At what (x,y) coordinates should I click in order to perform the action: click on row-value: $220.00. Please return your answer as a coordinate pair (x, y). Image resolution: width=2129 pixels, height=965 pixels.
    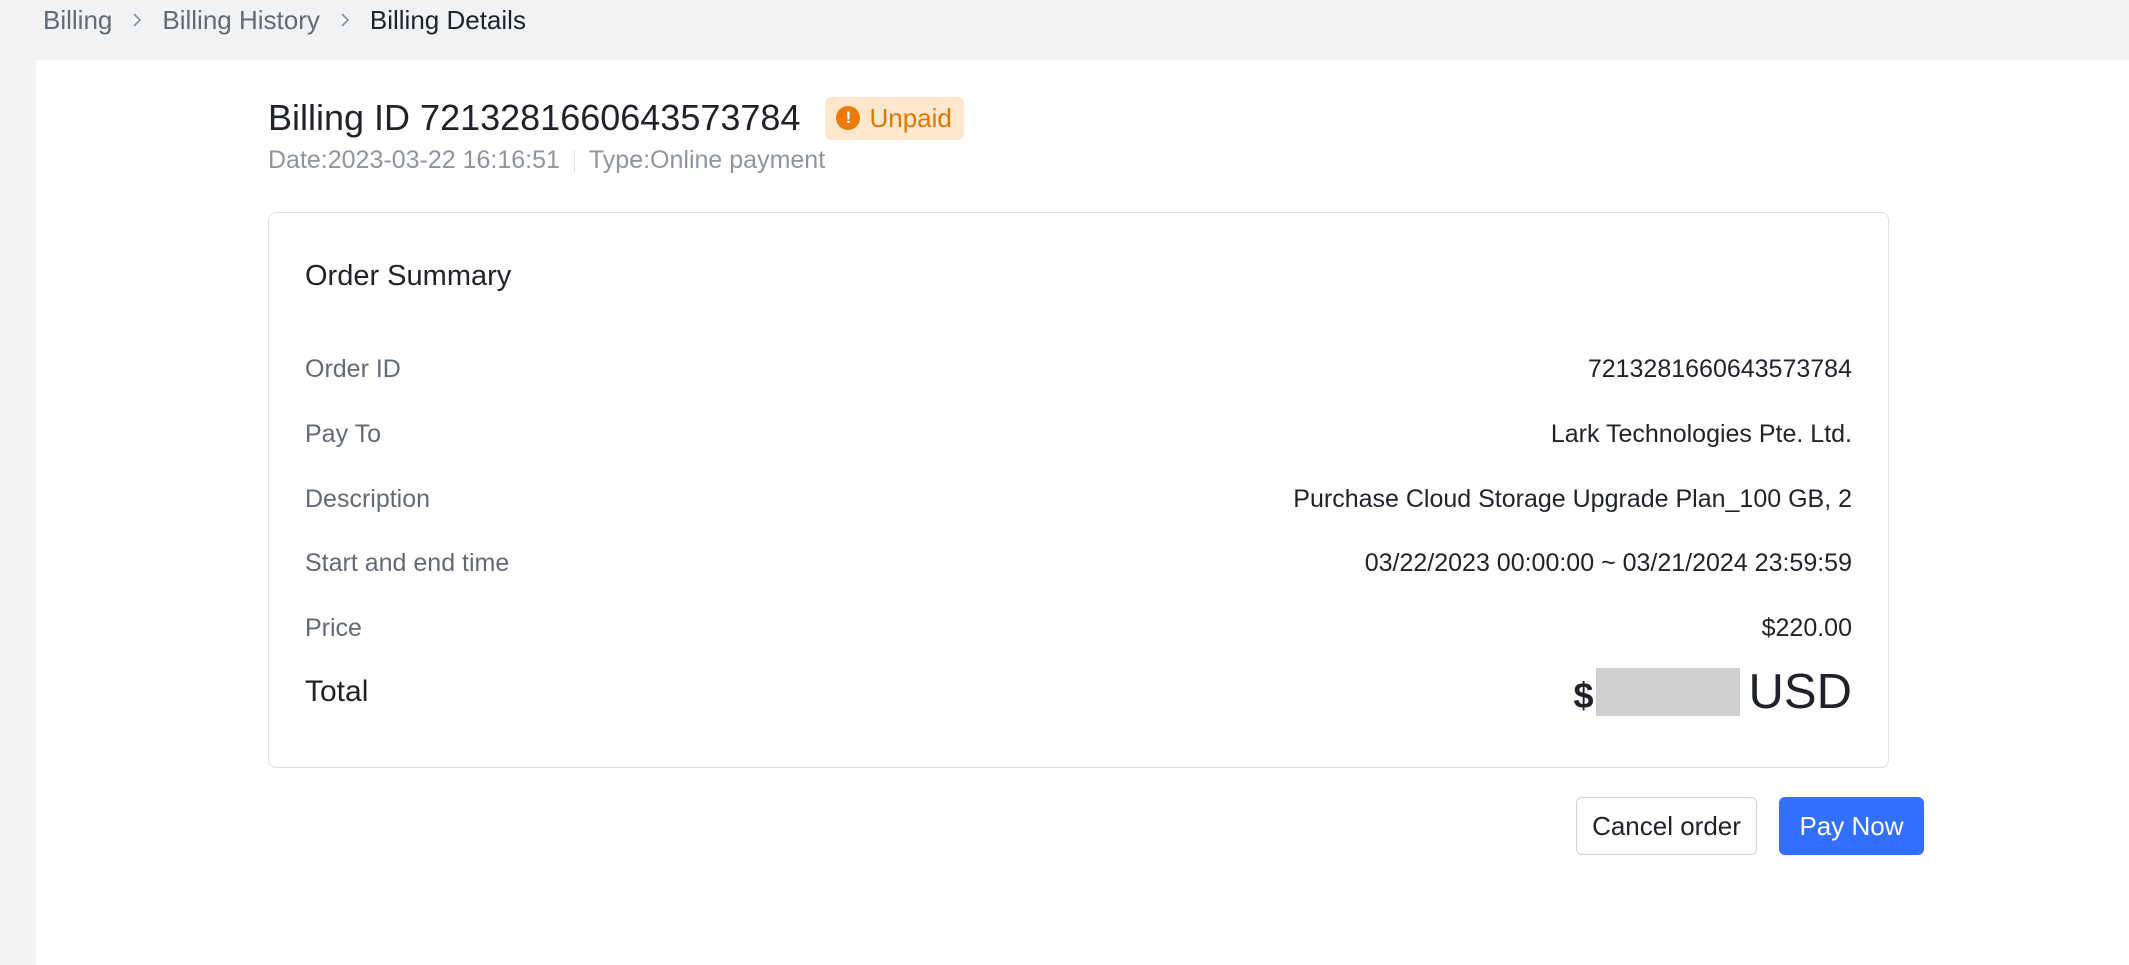
    Looking at the image, I should click on (1806, 627).